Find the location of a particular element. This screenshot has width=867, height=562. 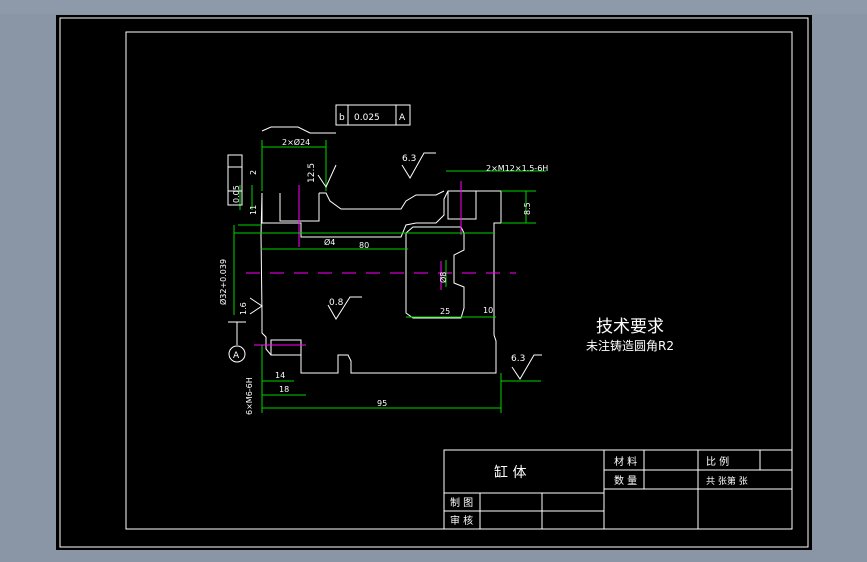

side-tolerance-value: 0.05 is located at coordinates (236, 194).